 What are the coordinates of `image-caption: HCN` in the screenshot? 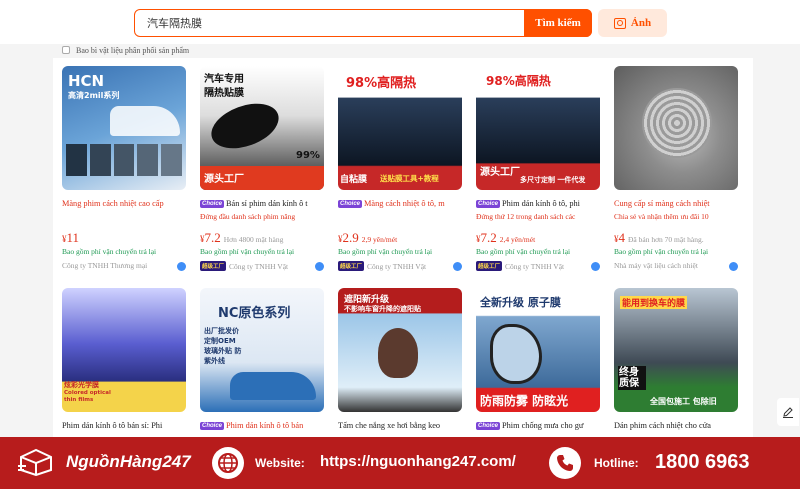 It's located at (86, 81).